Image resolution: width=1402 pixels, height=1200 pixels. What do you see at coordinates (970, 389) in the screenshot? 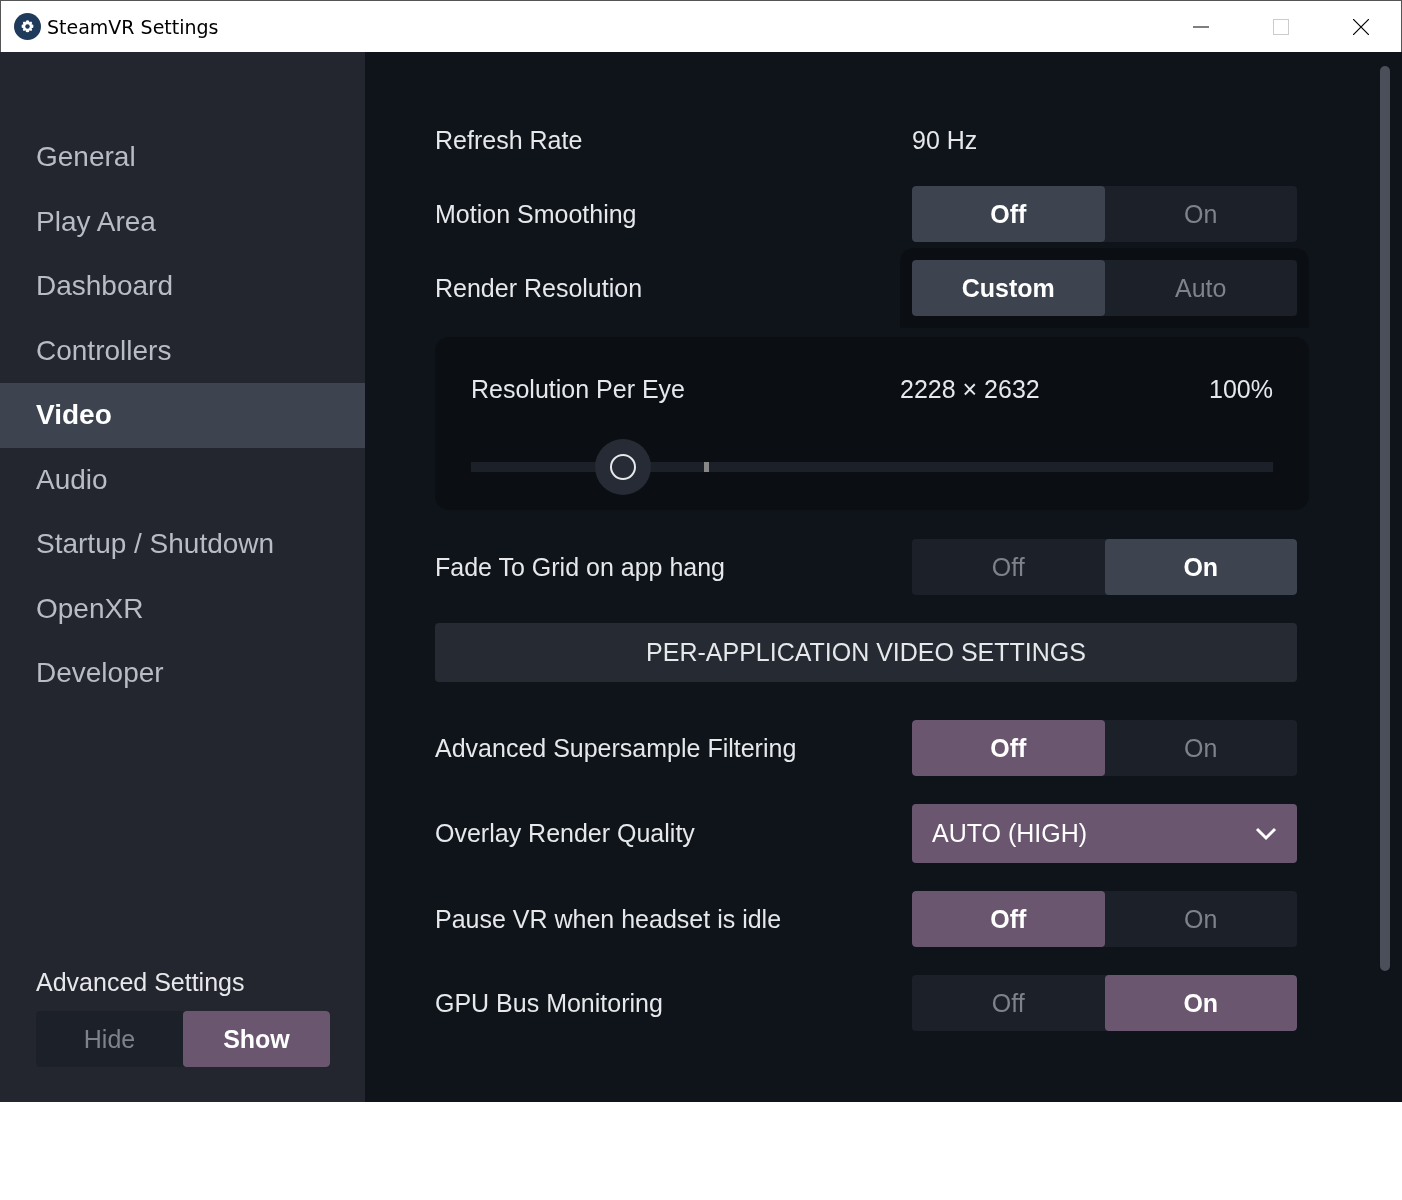
I see `resolution-value: 2228 × 2632` at bounding box center [970, 389].